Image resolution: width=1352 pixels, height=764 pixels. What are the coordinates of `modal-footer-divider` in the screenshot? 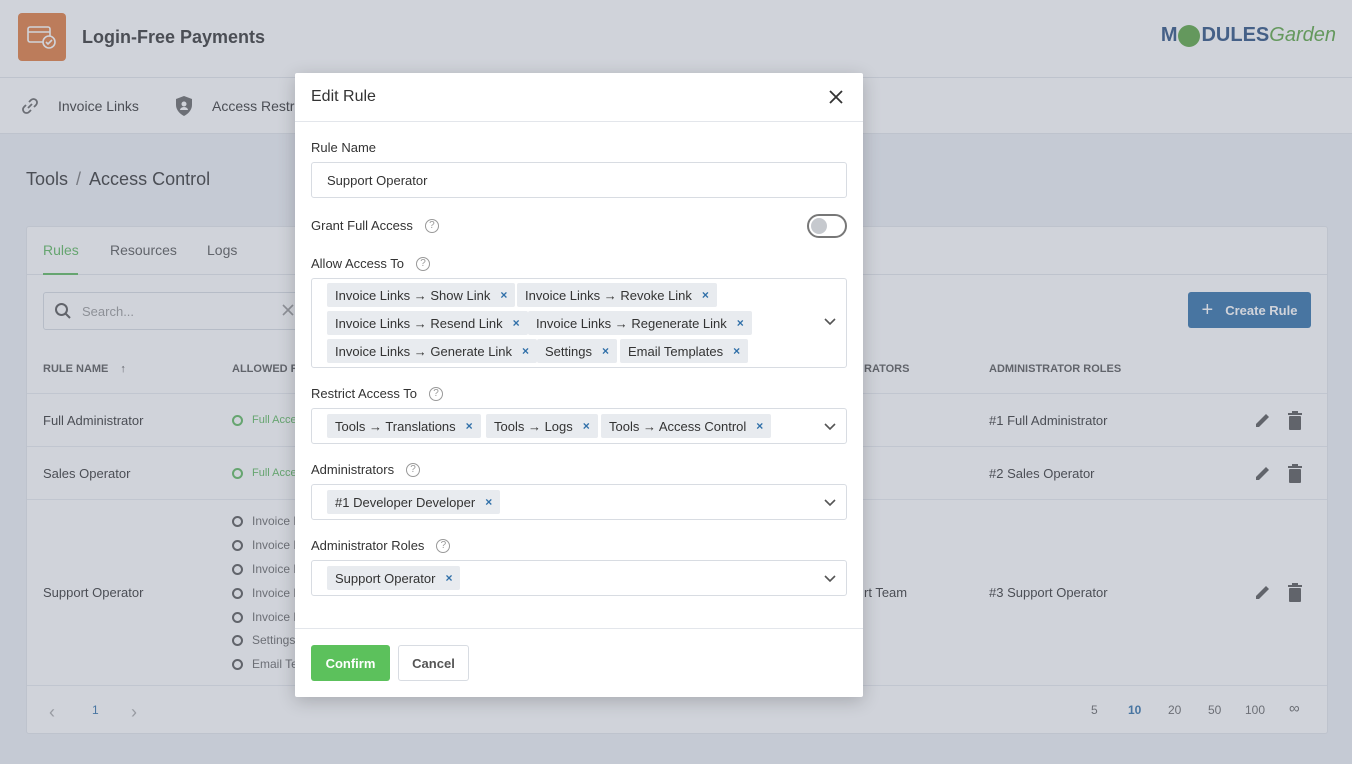 It's located at (579, 628).